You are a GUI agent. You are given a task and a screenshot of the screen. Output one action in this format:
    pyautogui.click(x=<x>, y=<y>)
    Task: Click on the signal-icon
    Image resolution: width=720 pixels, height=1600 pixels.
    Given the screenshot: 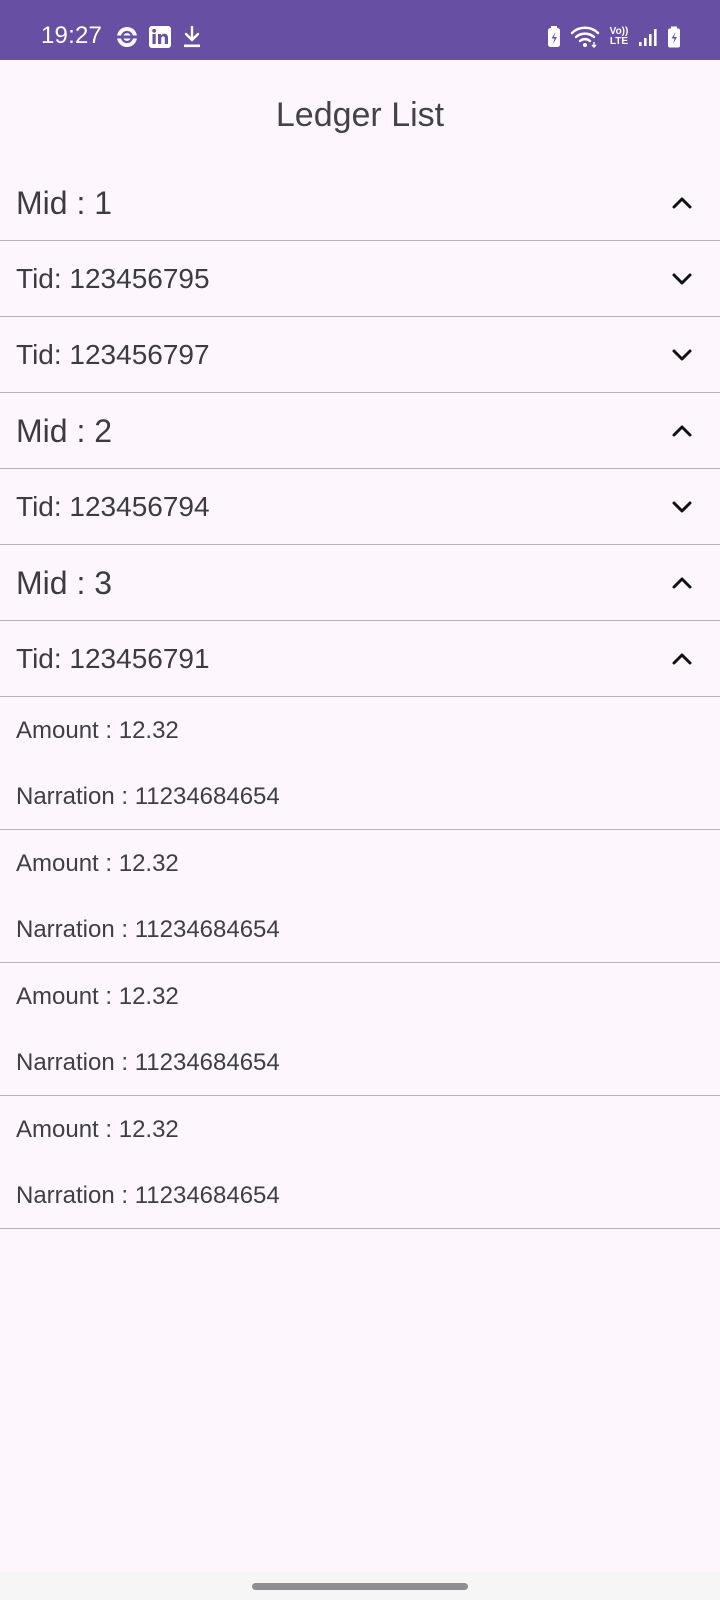 What is the action you would take?
    pyautogui.click(x=648, y=37)
    